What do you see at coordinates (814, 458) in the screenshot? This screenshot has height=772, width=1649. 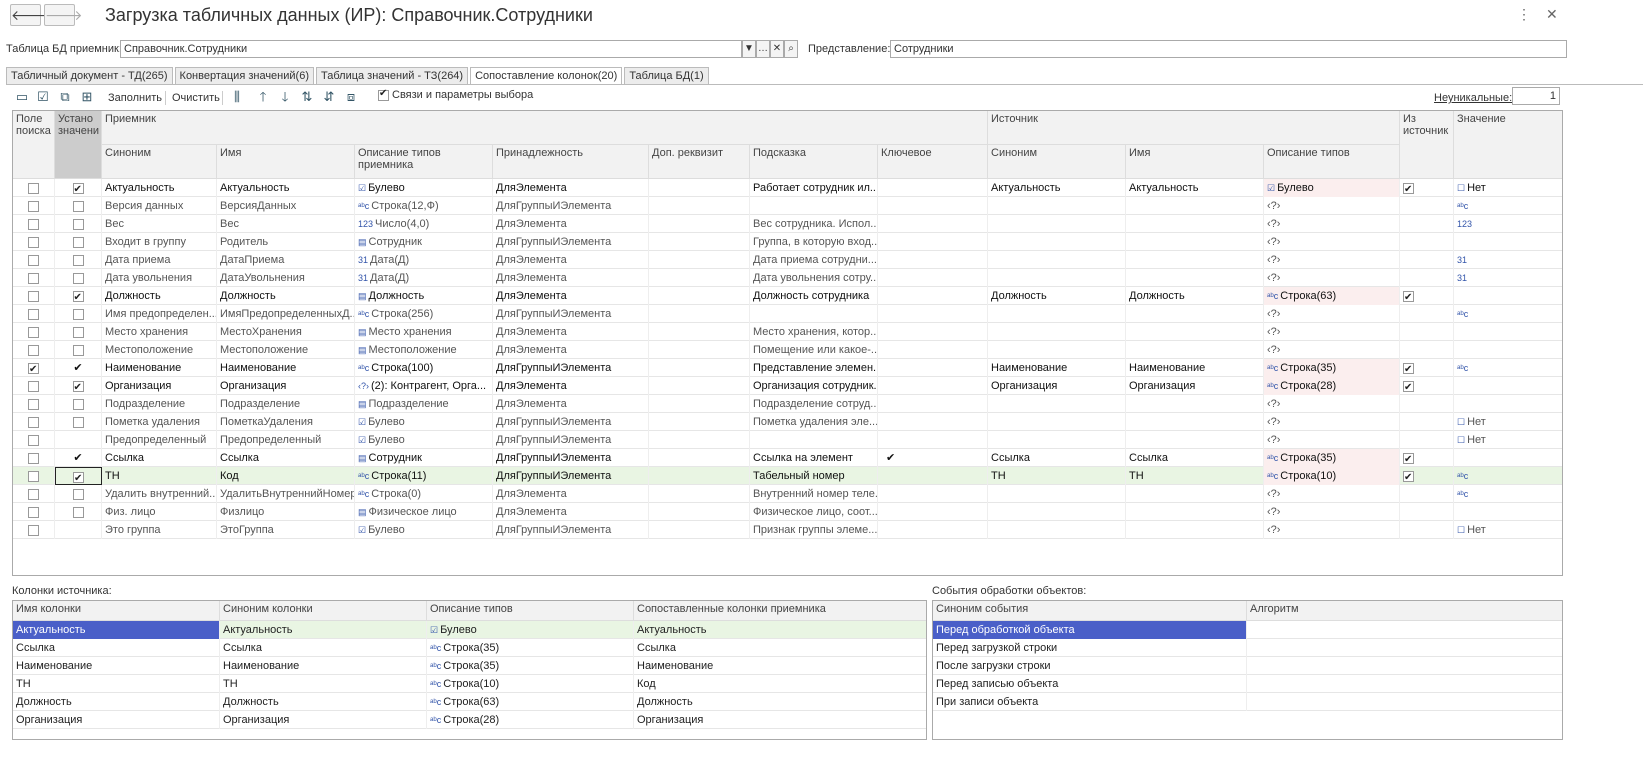 I see `hint-cell: Ссылка на элемент` at bounding box center [814, 458].